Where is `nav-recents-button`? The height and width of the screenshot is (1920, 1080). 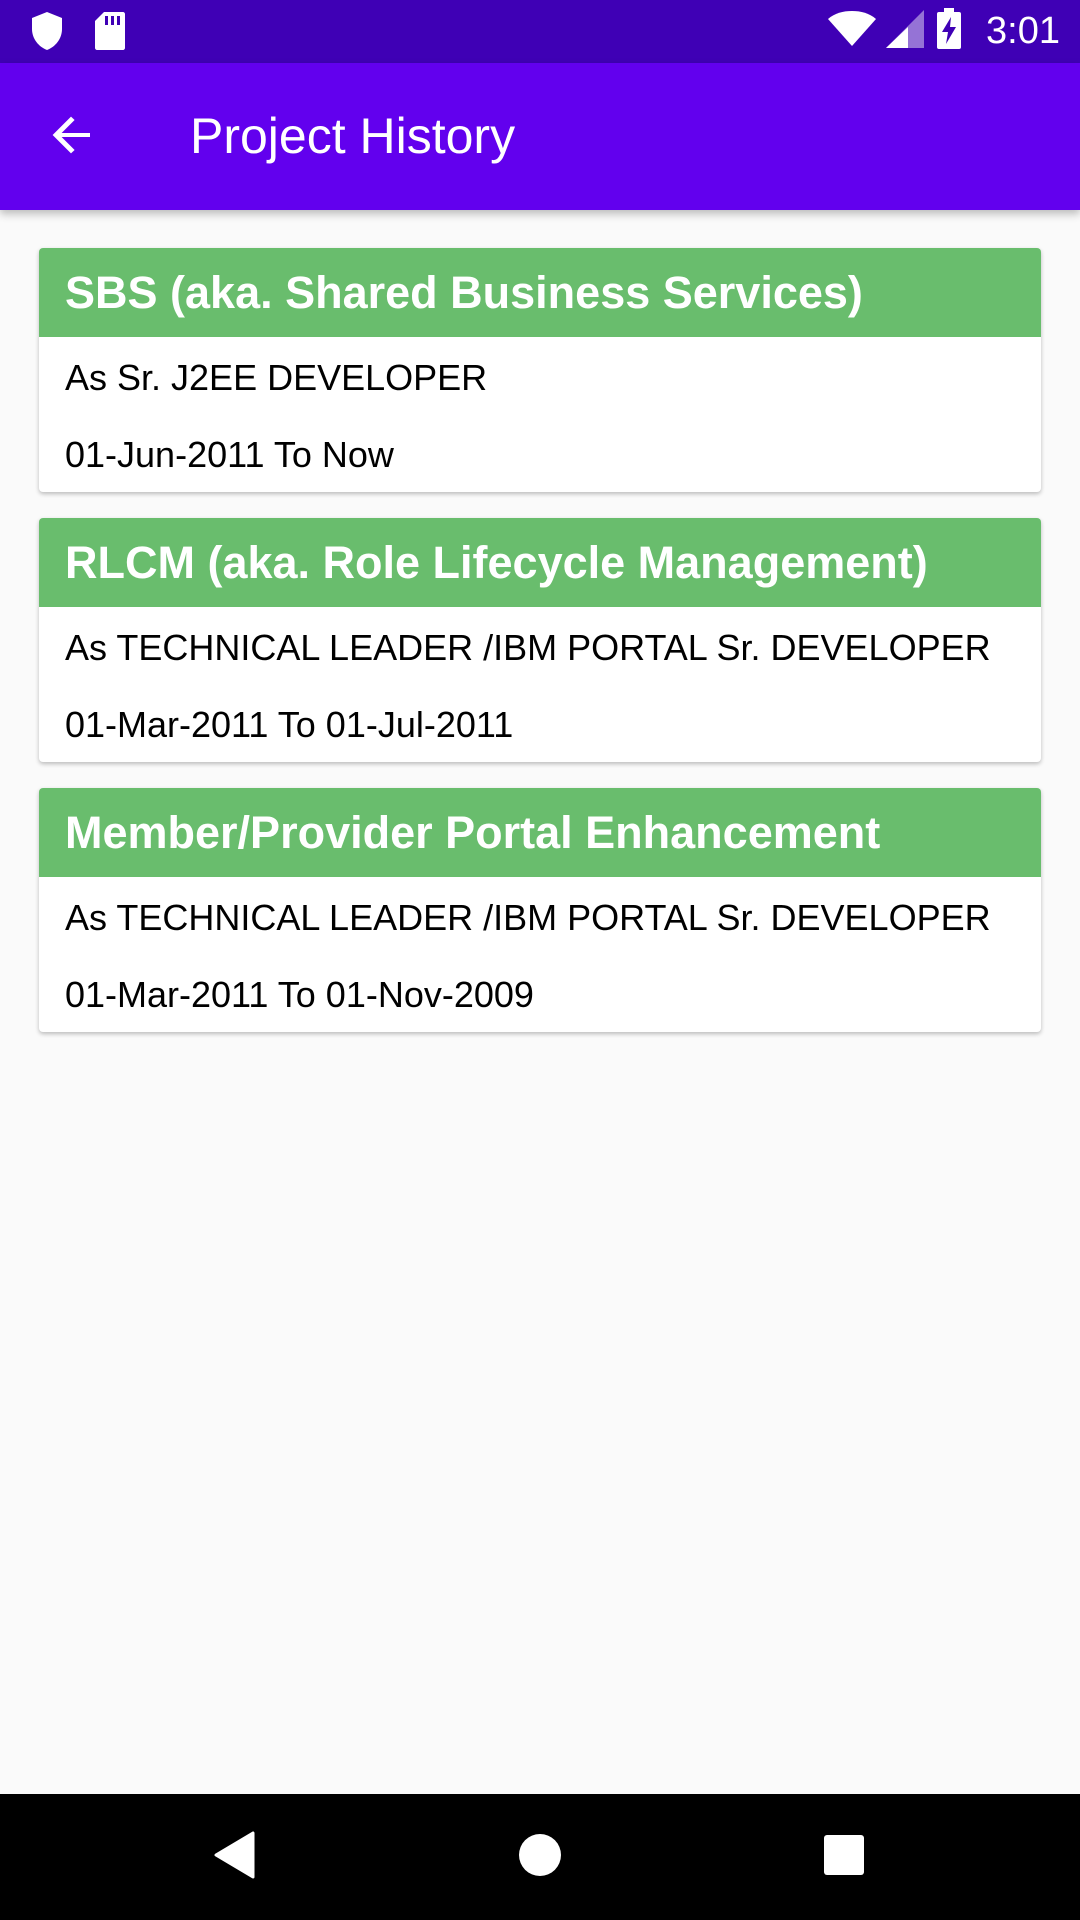 nav-recents-button is located at coordinates (844, 1857).